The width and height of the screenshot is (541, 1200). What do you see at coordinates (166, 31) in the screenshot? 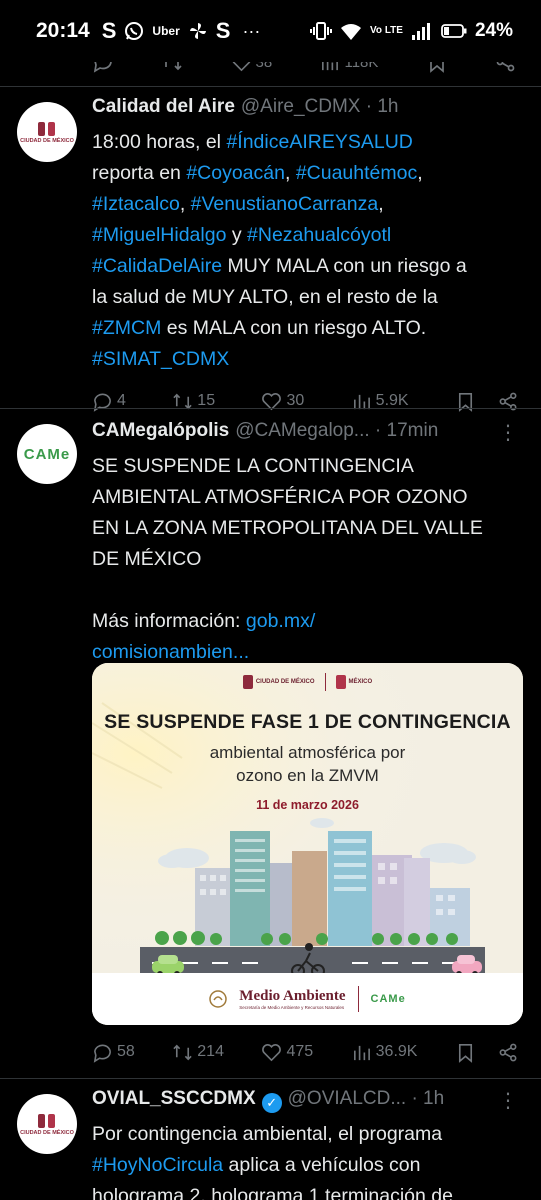
I see `uber-icon: Uber` at bounding box center [166, 31].